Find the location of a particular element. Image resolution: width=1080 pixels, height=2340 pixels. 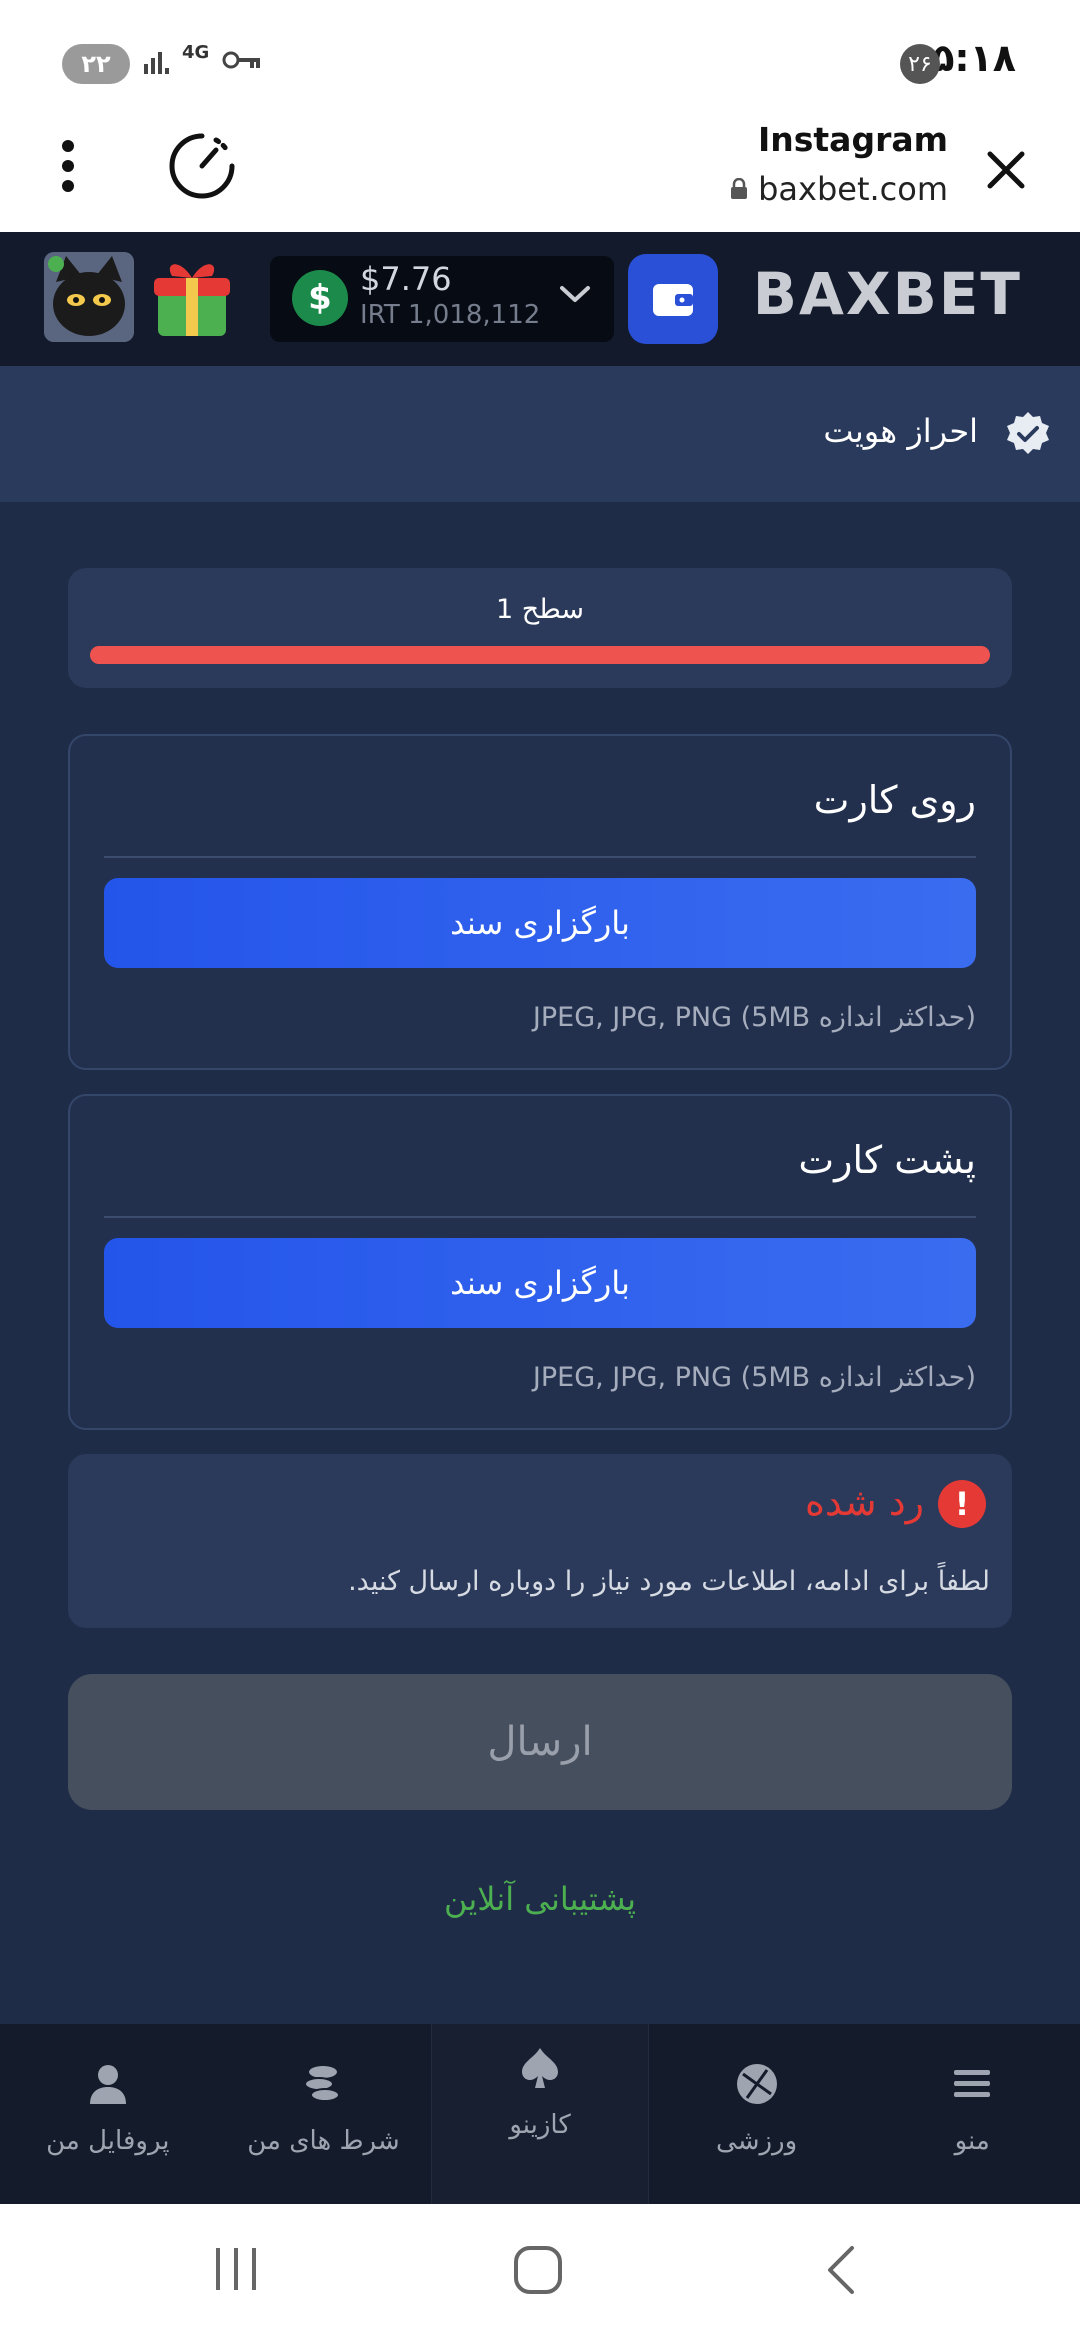

verification-header: احراز هویت is located at coordinates (540, 434).